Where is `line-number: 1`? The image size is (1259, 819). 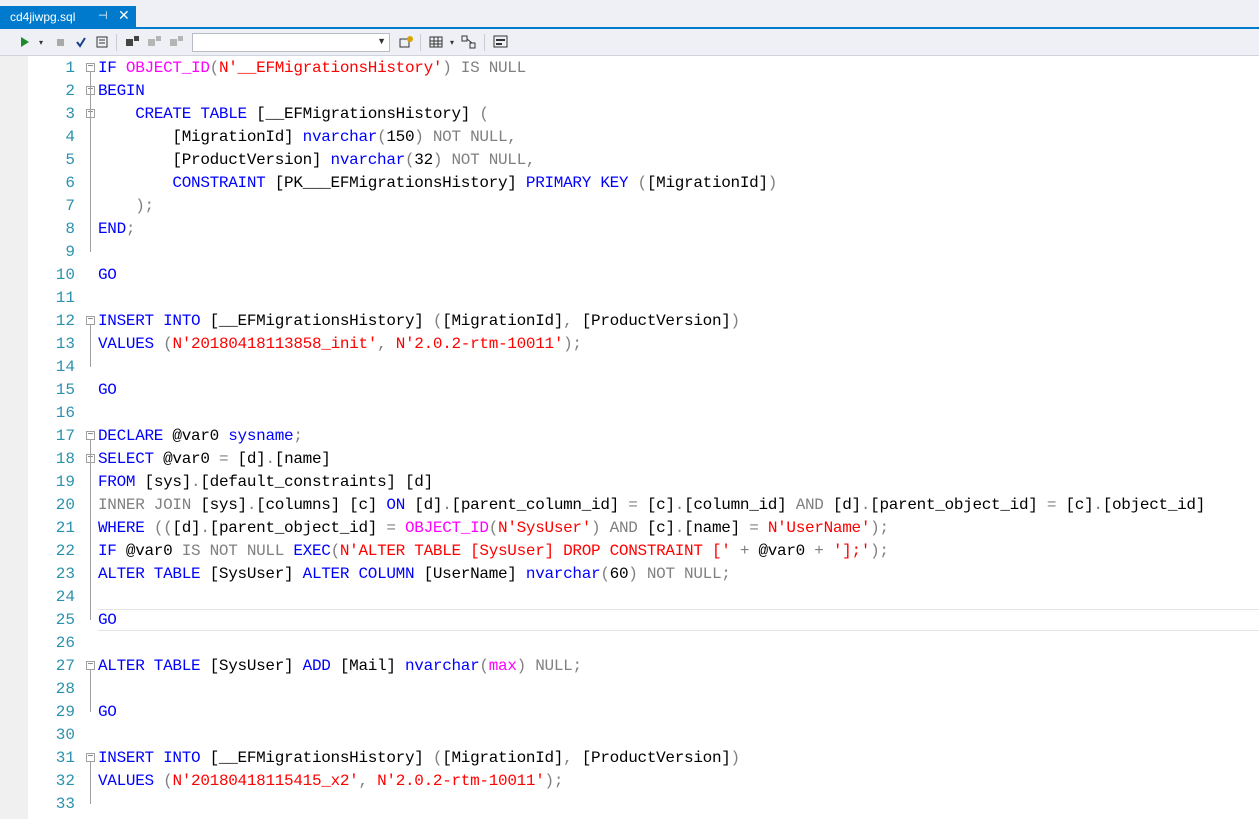
line-number: 1 is located at coordinates (70, 68).